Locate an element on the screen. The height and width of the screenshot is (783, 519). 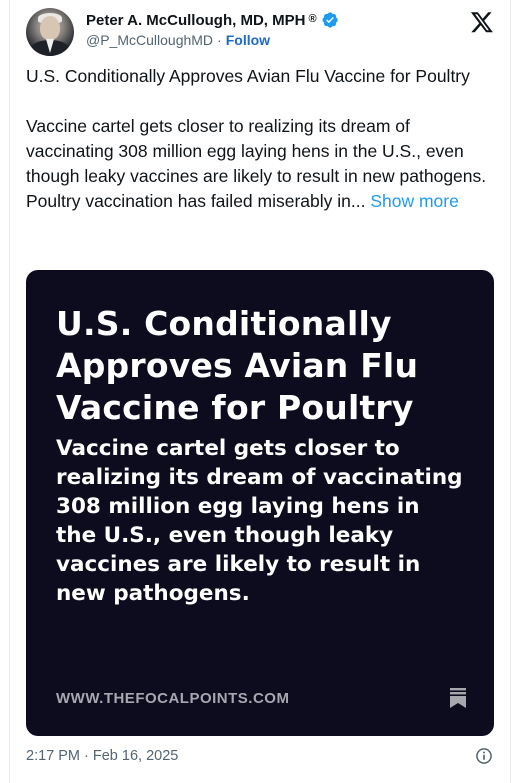
tweet-timestamp: 2:17 PM · Feb 16, 2025 is located at coordinates (102, 756).